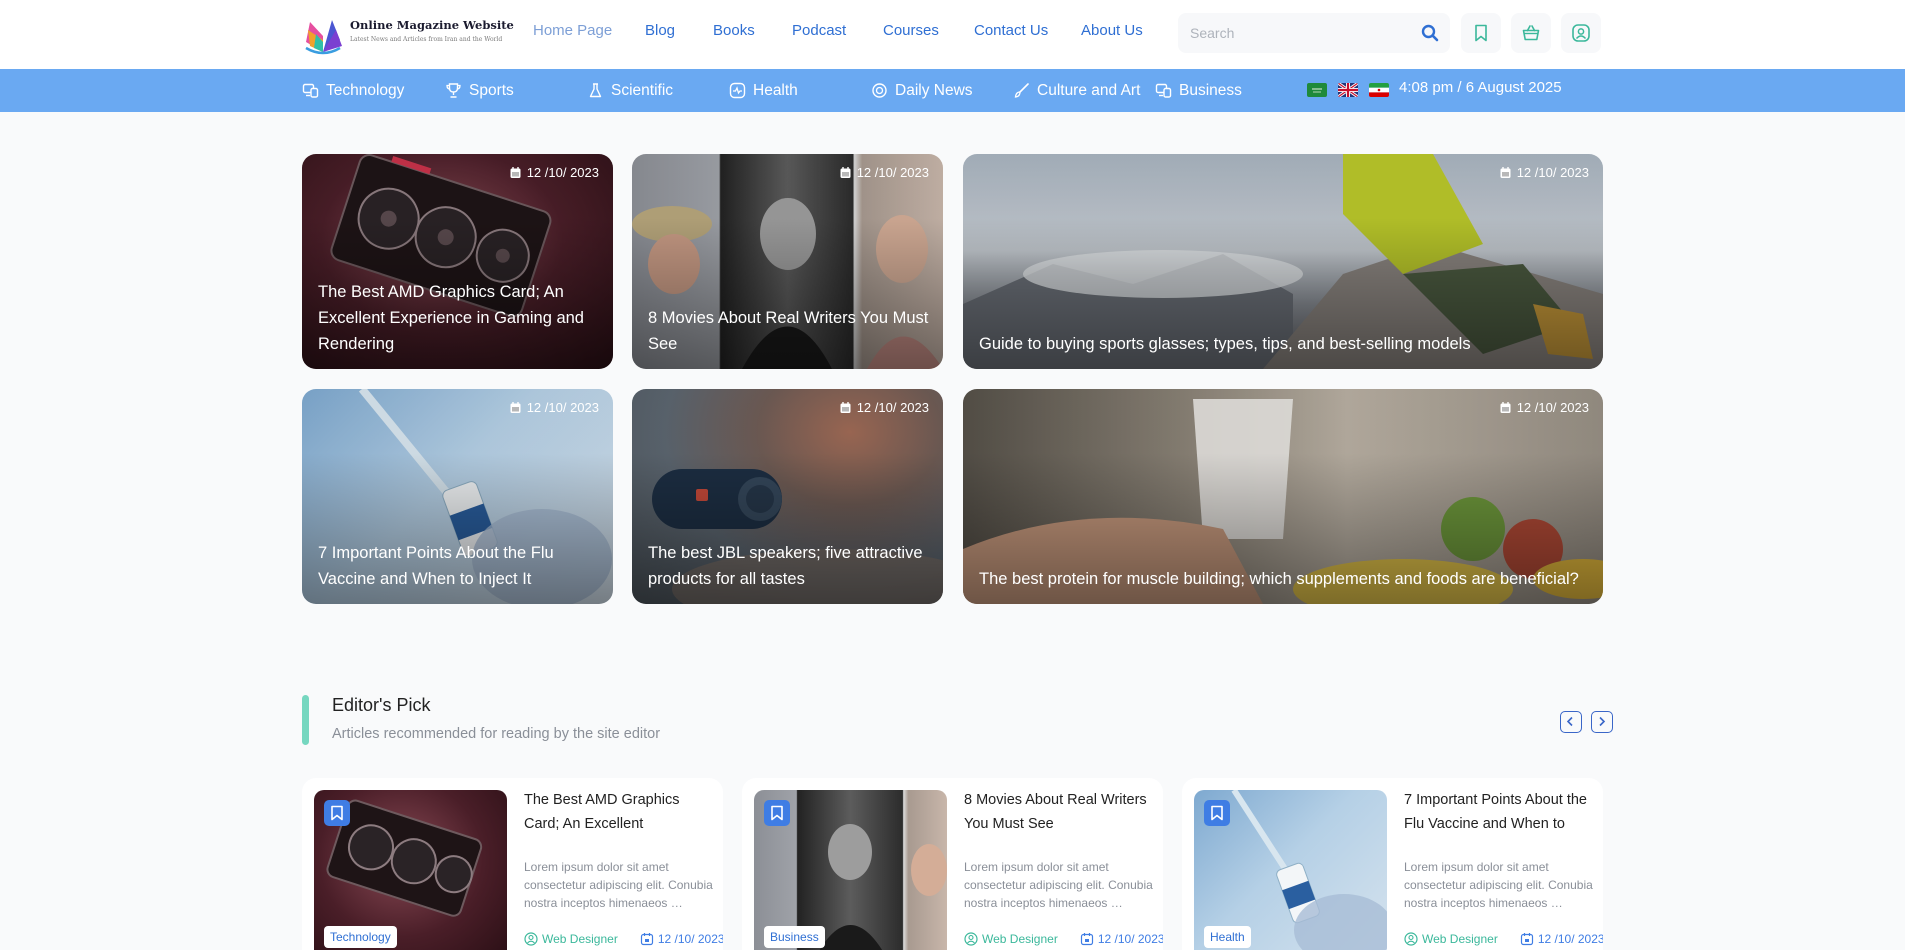 This screenshot has width=1905, height=950. Describe the element at coordinates (310, 90) in the screenshot. I see `devices-icon` at that location.